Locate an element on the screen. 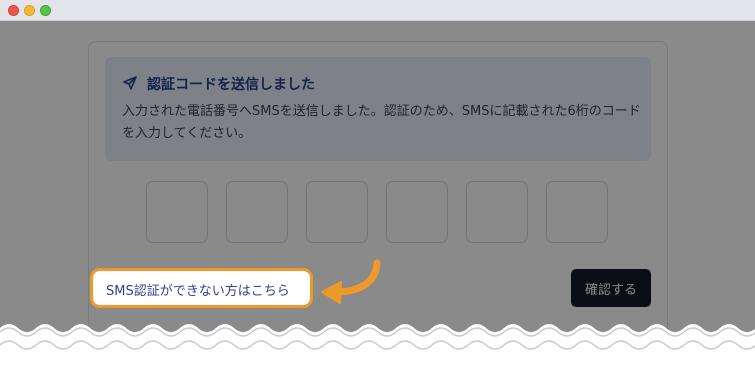  window-titlebar is located at coordinates (377, 10).